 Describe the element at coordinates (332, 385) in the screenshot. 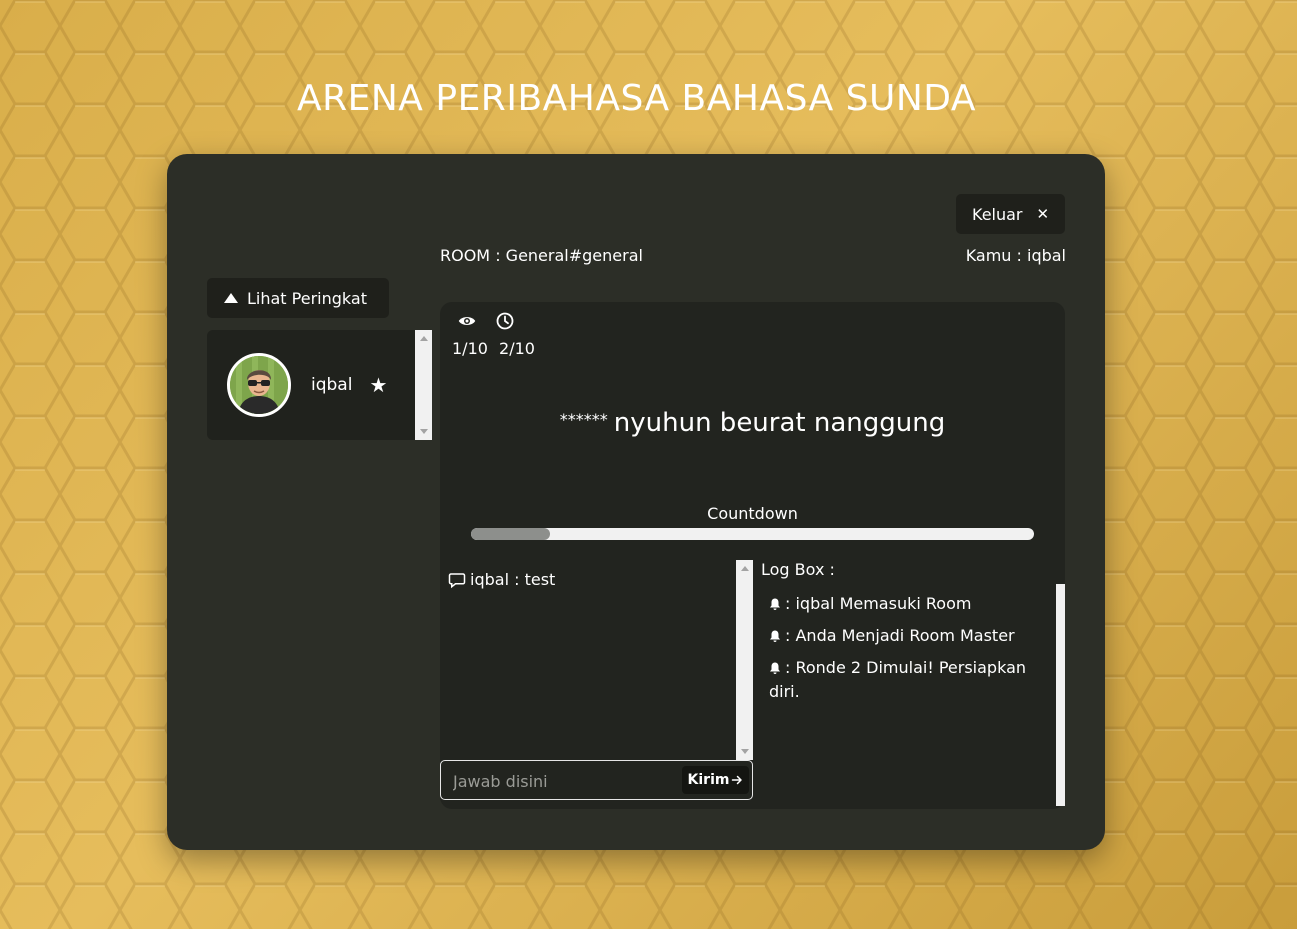

I see `player-name: iqbal` at that location.